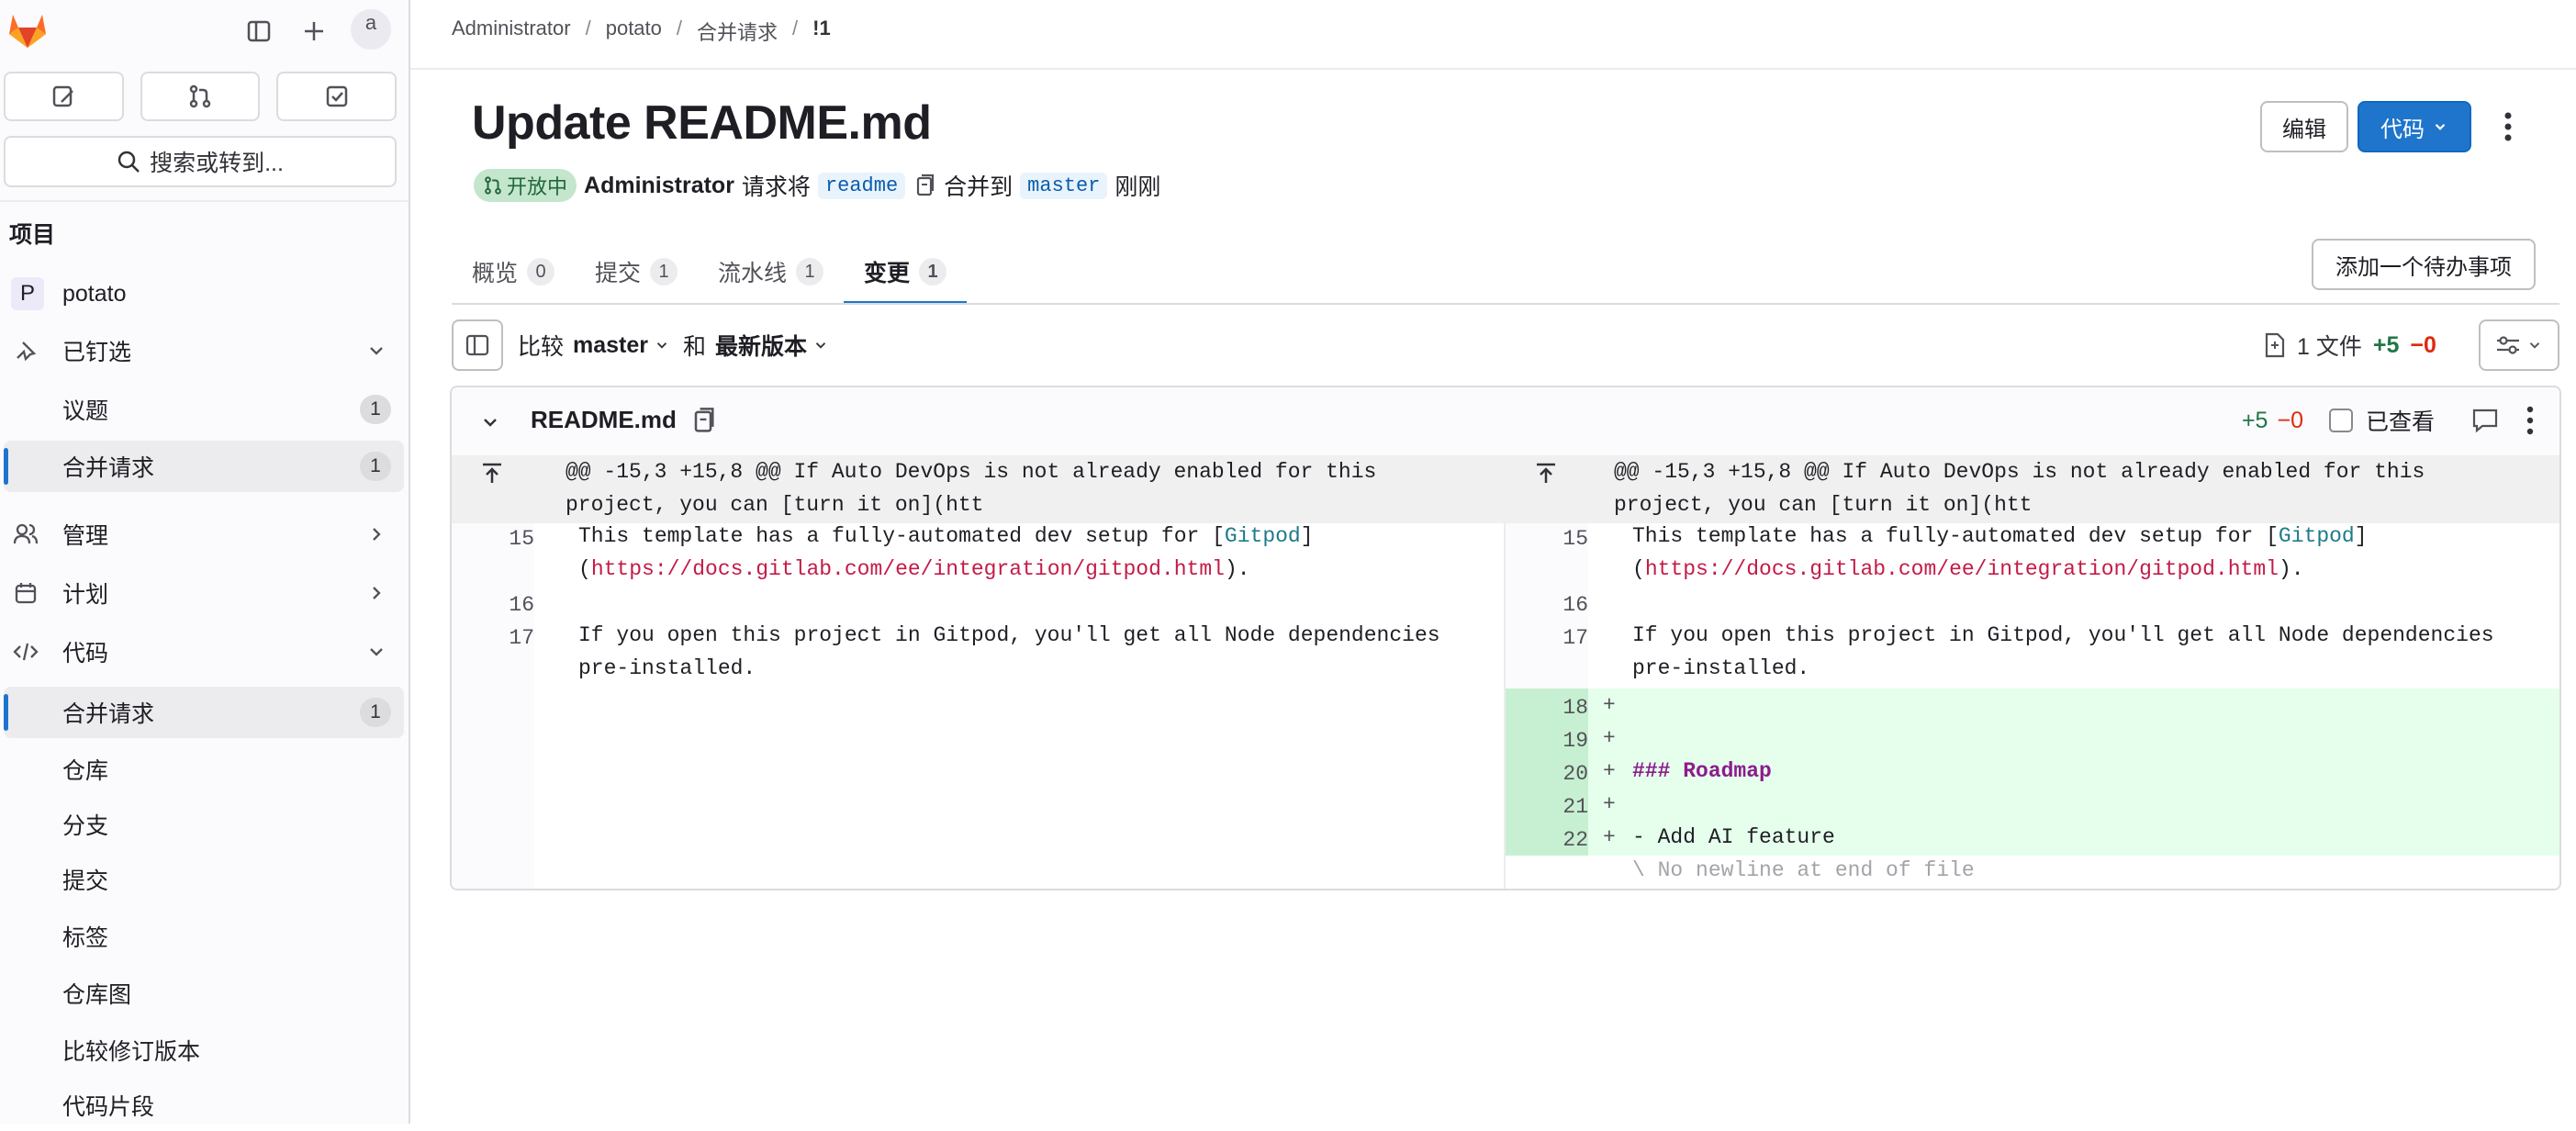  What do you see at coordinates (537, 186) in the screenshot?
I see `status-text: 开放中` at bounding box center [537, 186].